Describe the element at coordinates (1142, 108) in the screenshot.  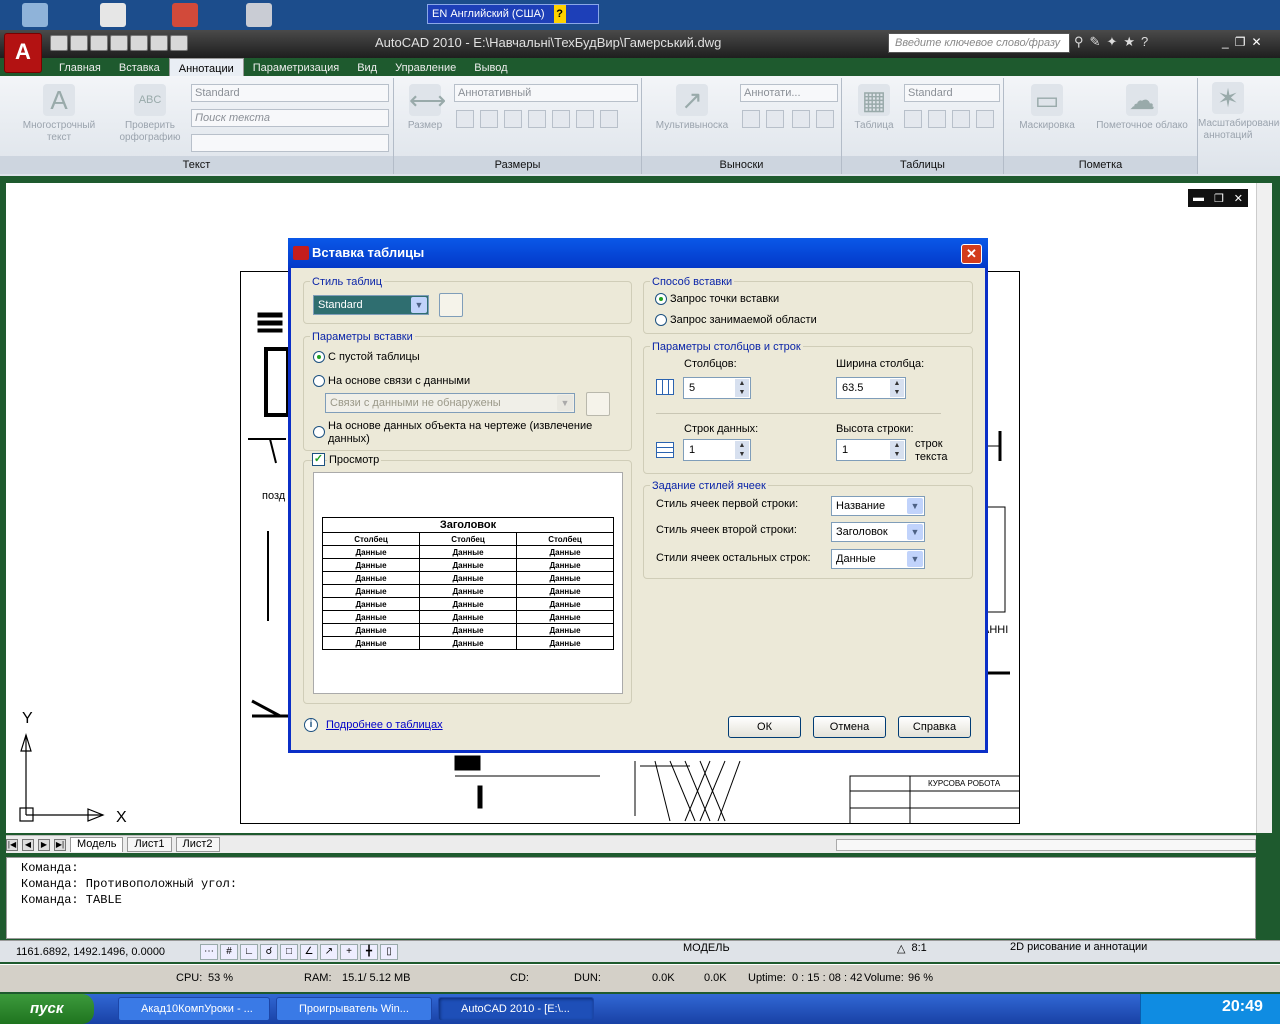
I see `revcloud-button: ☁ Пометочное облако` at that location.